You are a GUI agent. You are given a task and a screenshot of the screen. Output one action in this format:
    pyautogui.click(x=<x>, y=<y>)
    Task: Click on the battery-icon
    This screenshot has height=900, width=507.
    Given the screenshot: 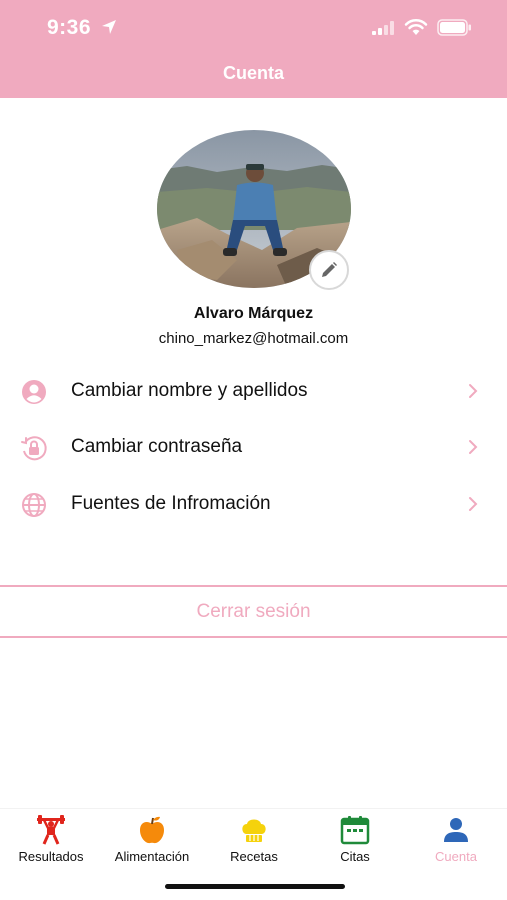 What is the action you would take?
    pyautogui.click(x=454, y=27)
    